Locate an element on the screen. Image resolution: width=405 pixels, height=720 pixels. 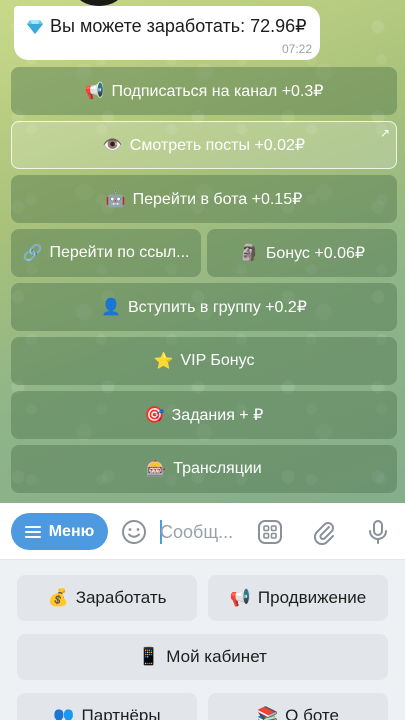
join-group-button: 👤 Вступить в группу +0.2₽ is located at coordinates (204, 307).